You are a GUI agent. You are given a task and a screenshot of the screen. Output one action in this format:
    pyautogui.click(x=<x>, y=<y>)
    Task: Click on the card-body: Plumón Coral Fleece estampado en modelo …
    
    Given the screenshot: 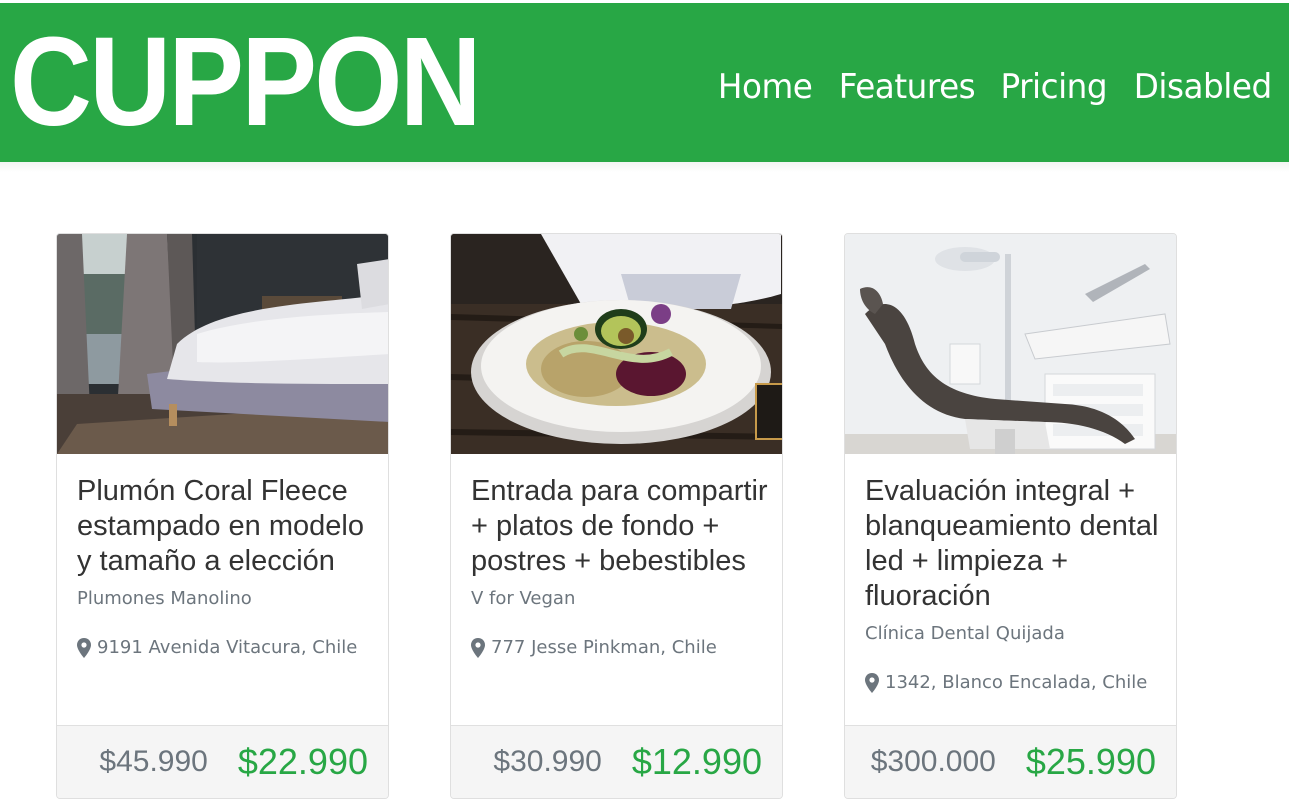 What is the action you would take?
    pyautogui.click(x=225, y=567)
    